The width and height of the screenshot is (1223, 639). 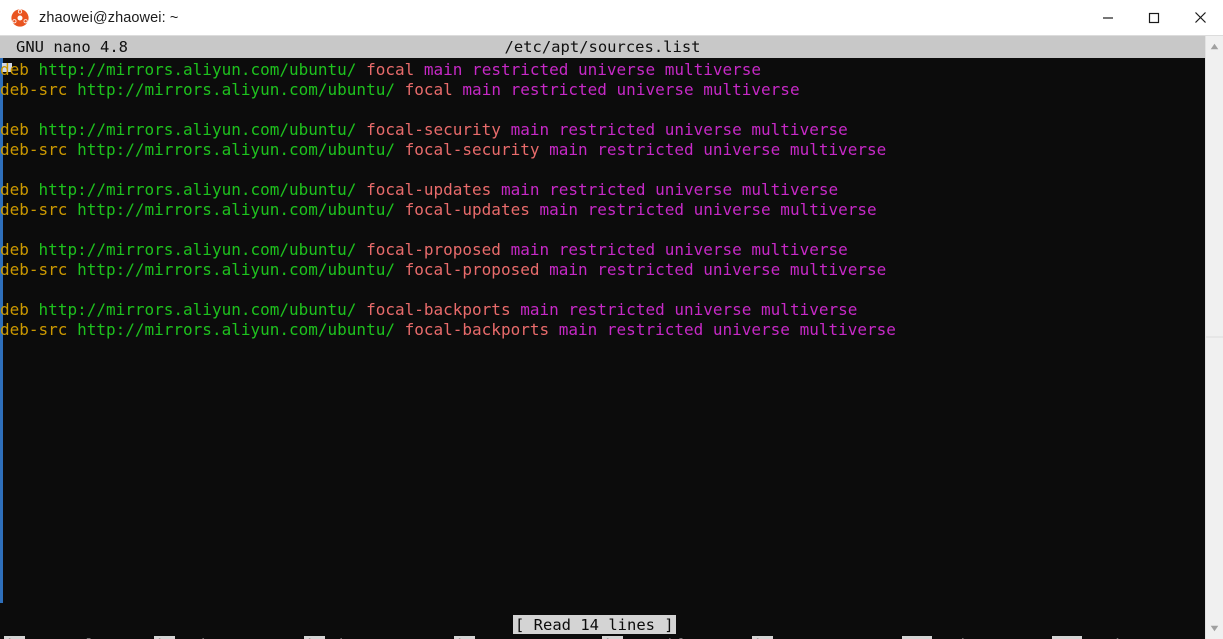 I want to click on nano-titlebar: GNU nano 4.8 /etc/apt/sources.list, so click(x=602, y=47).